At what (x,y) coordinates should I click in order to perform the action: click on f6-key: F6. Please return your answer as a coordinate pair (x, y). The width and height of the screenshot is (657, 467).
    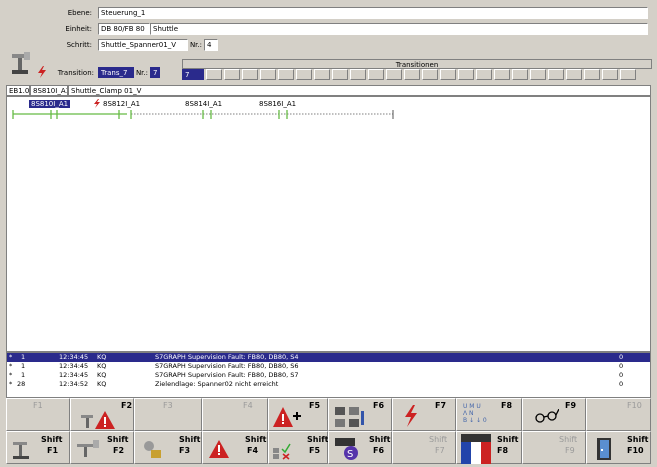
    Looking at the image, I should click on (360, 414).